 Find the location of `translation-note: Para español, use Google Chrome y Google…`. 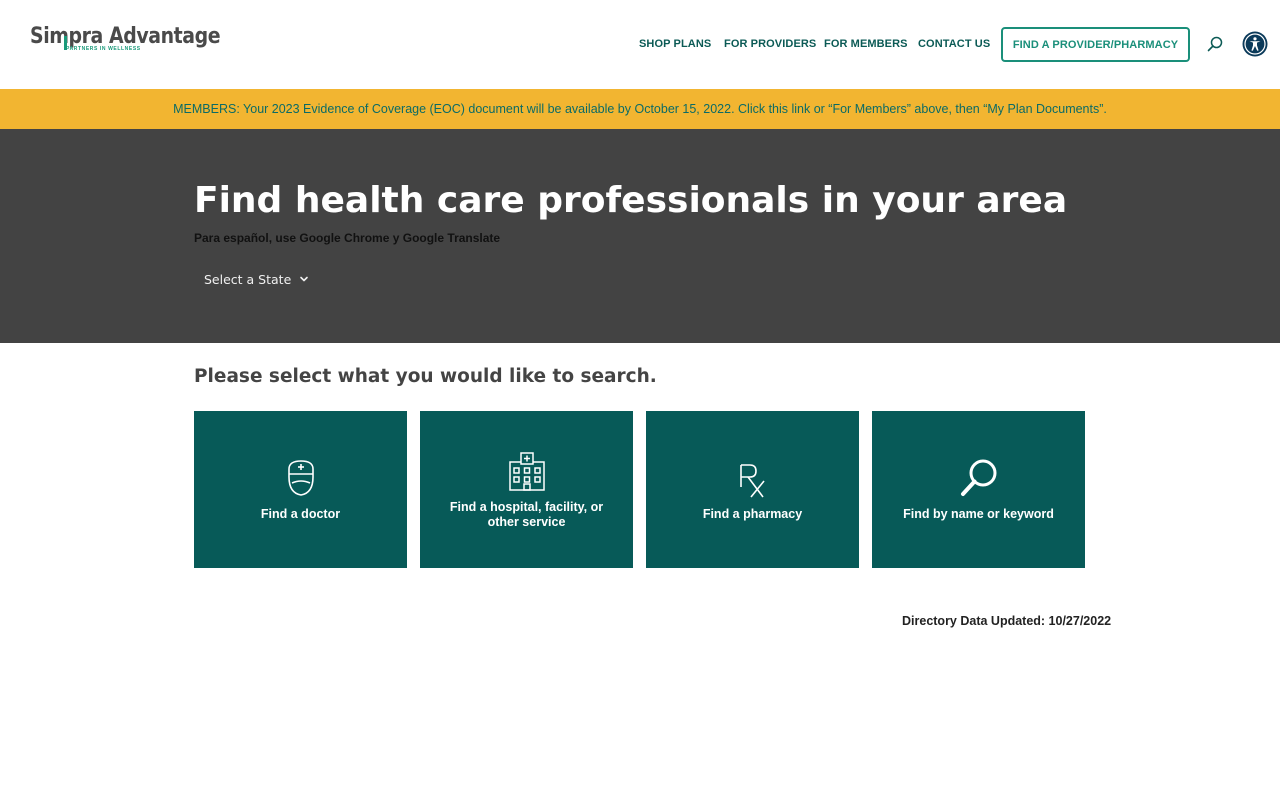

translation-note: Para español, use Google Chrome y Google… is located at coordinates (347, 238).